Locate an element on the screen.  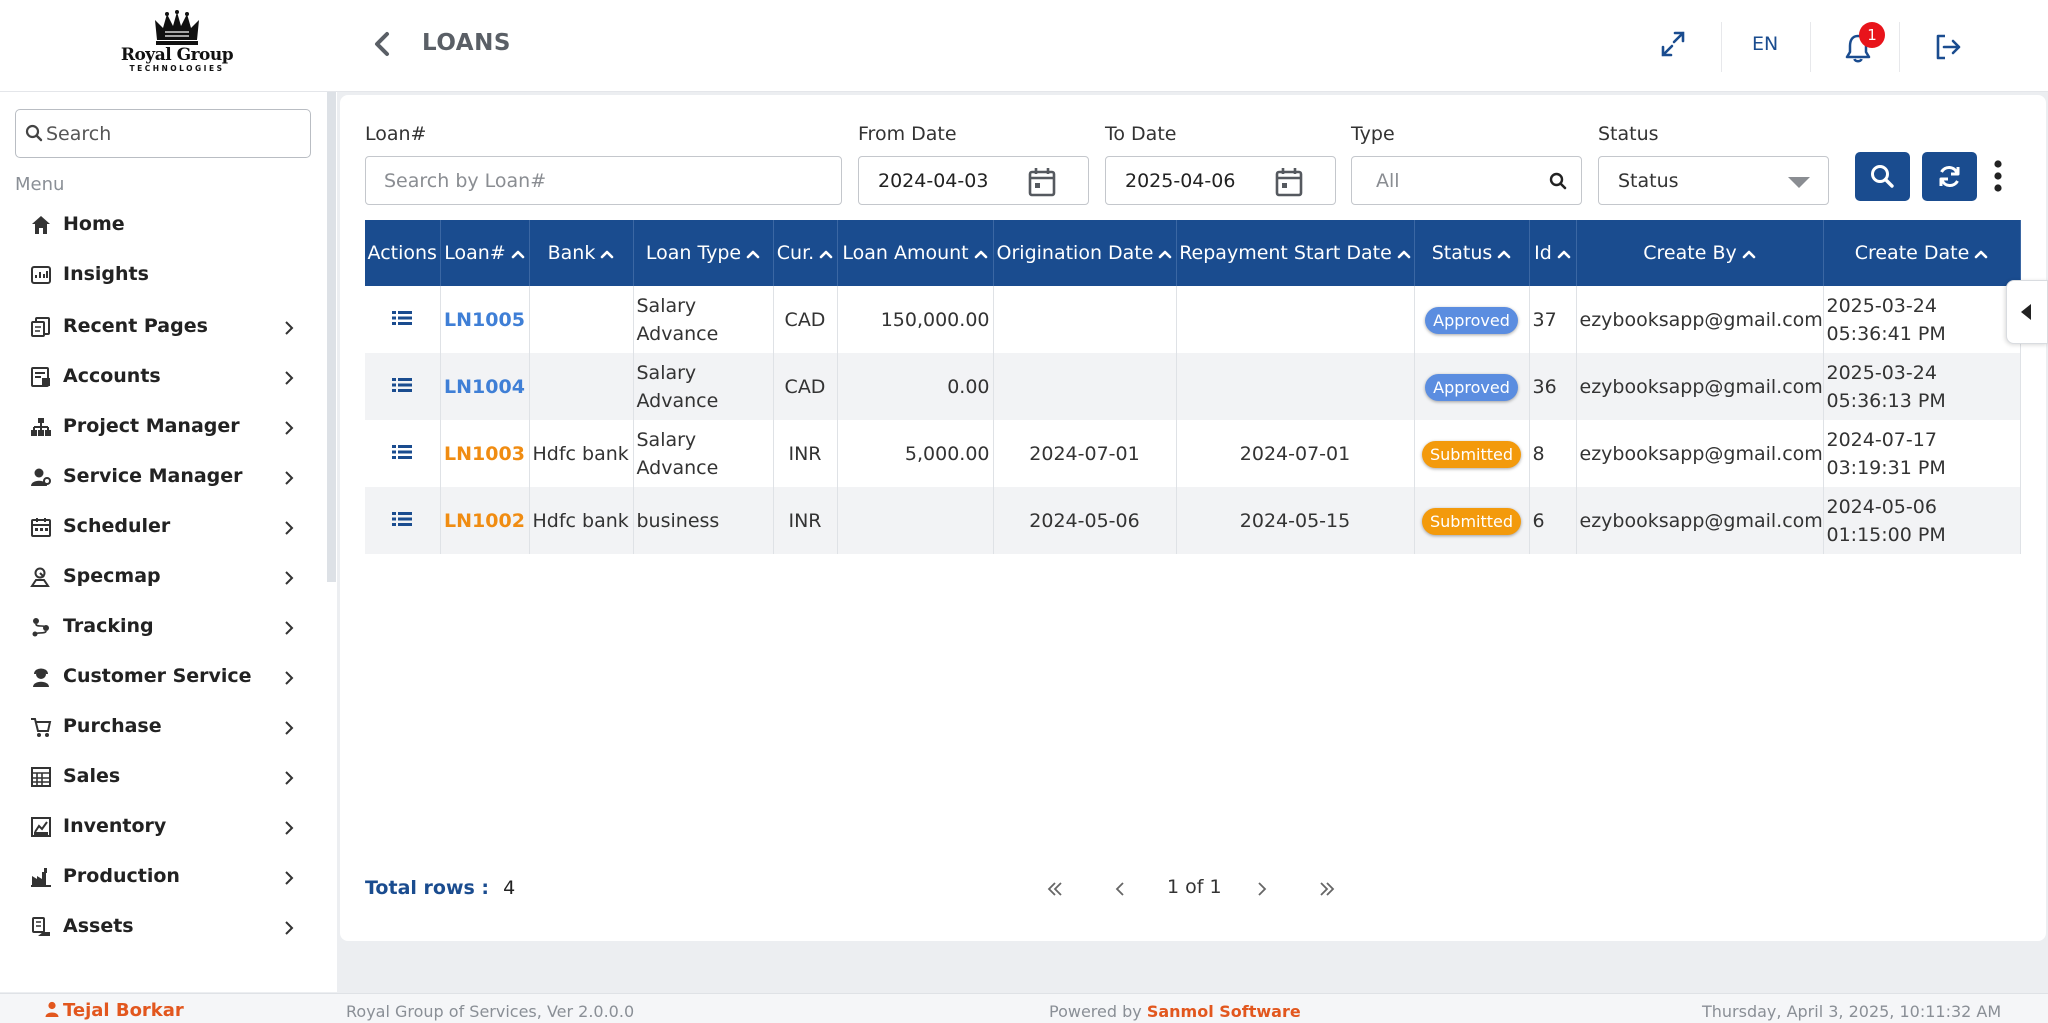
column-header-label: Create By is located at coordinates (1690, 253).